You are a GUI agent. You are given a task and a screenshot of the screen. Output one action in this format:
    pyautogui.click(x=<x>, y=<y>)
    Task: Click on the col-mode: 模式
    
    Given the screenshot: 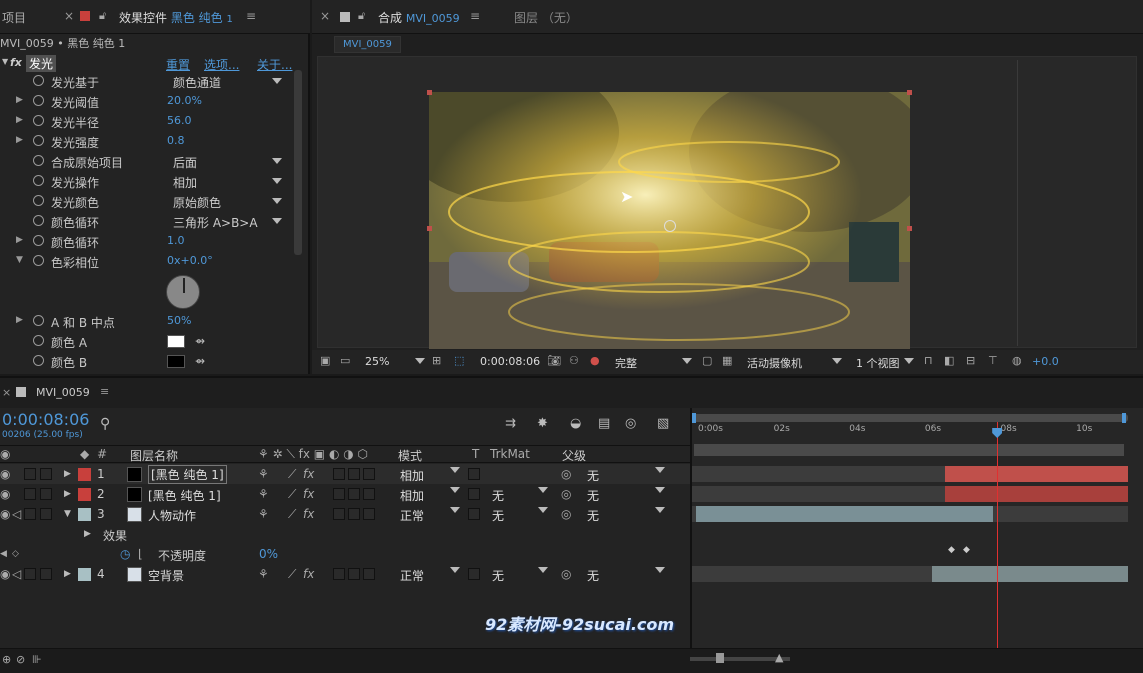 What is the action you would take?
    pyautogui.click(x=410, y=455)
    